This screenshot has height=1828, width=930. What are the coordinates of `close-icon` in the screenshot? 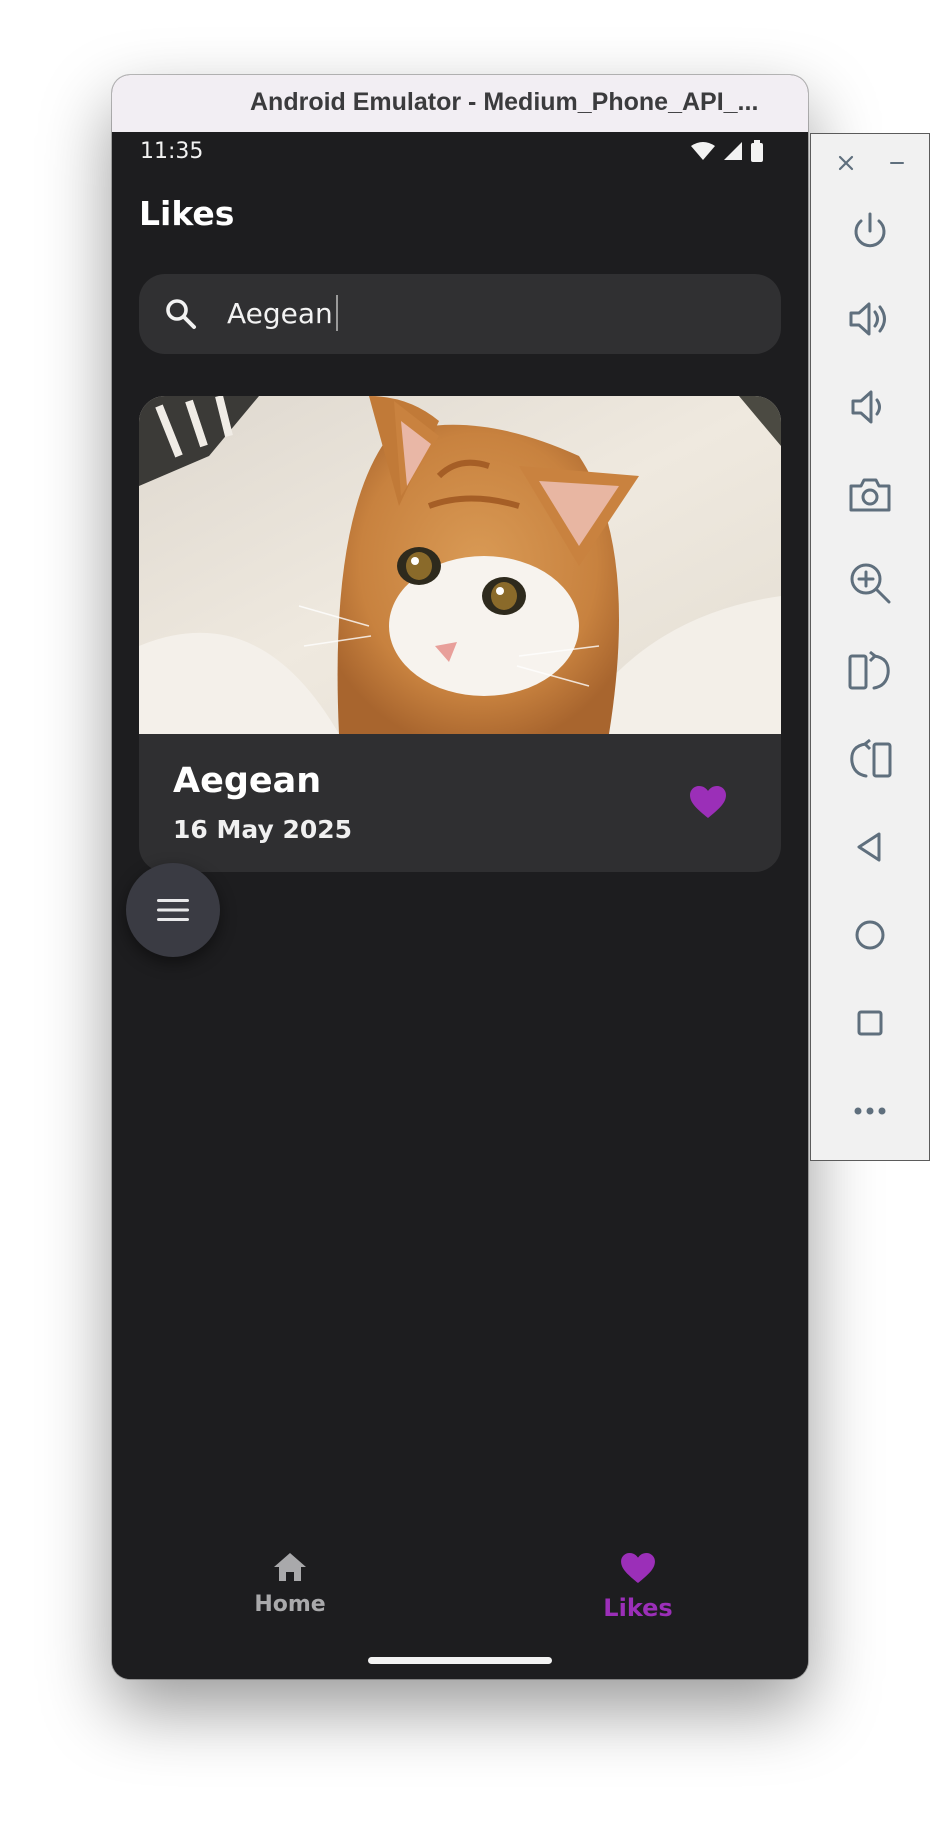 It's located at (846, 165).